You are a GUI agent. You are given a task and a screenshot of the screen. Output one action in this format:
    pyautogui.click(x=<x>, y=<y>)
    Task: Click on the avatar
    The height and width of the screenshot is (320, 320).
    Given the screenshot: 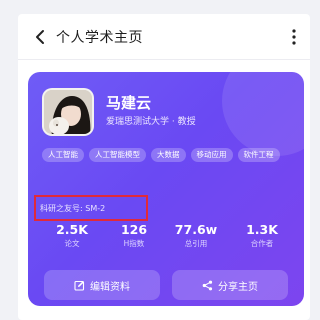 What is the action you would take?
    pyautogui.click(x=68, y=112)
    